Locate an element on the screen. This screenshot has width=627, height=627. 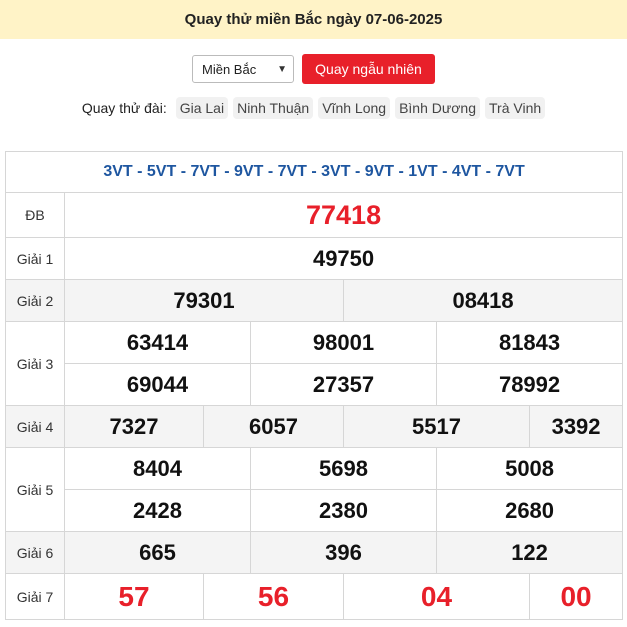
special-prize-number: 77418 is located at coordinates (343, 215).